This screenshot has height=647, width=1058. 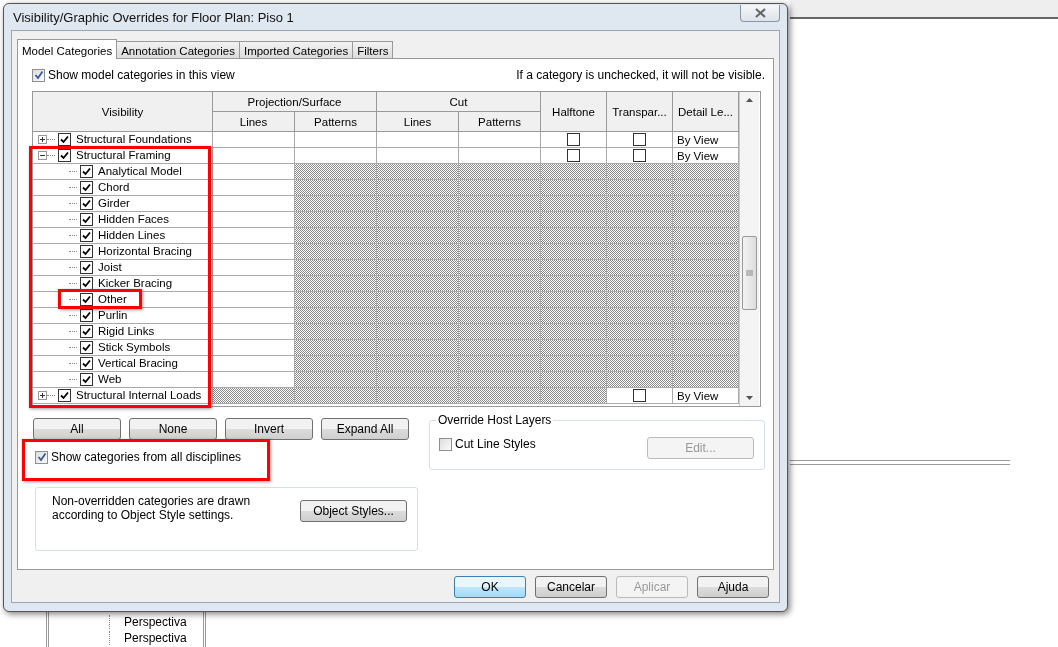 I want to click on category-name: Kicker Bracing, so click(x=135, y=283).